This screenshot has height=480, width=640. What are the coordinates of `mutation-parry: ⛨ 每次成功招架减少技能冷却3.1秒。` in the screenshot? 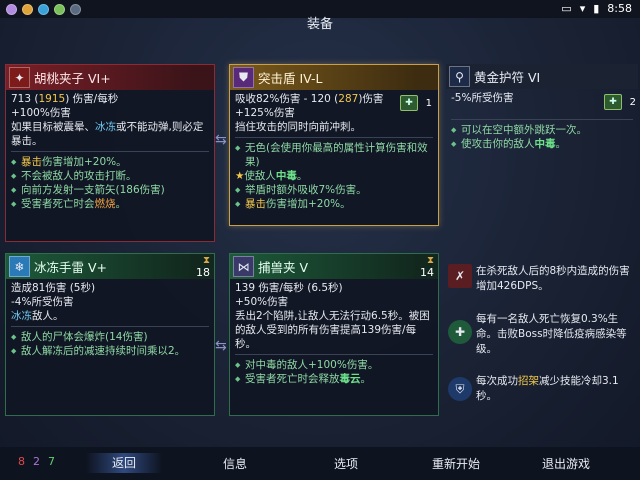 It's located at (543, 391).